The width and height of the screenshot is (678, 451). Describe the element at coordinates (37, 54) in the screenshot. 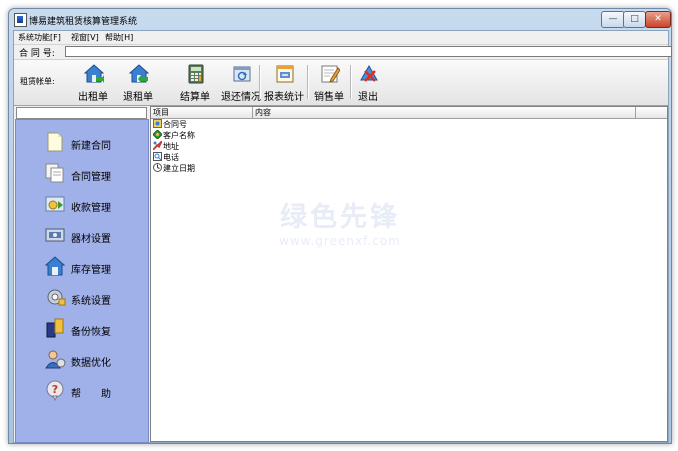

I see `contract-label: 合 同 号:` at that location.